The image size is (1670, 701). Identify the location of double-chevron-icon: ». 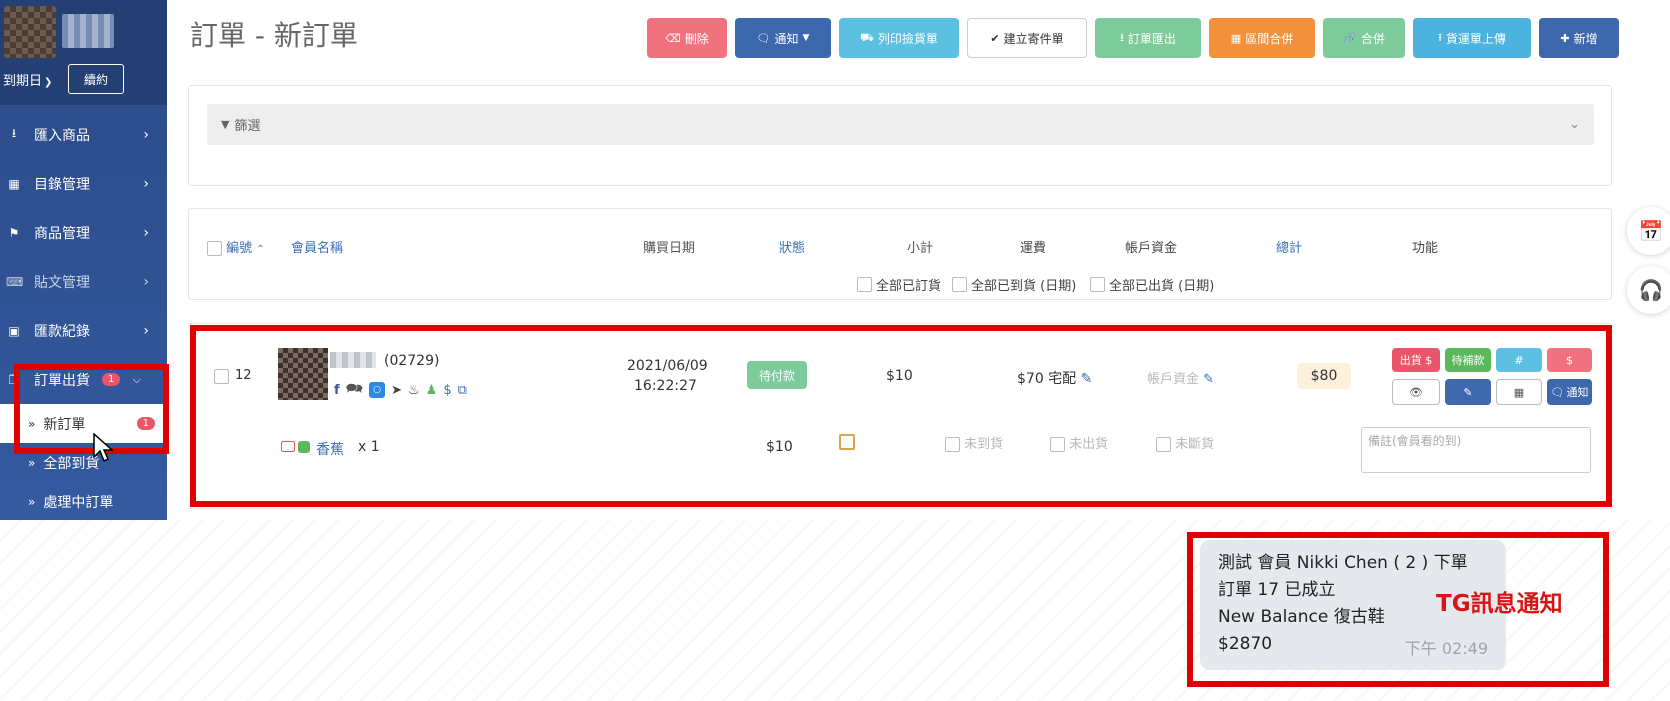
(32, 501).